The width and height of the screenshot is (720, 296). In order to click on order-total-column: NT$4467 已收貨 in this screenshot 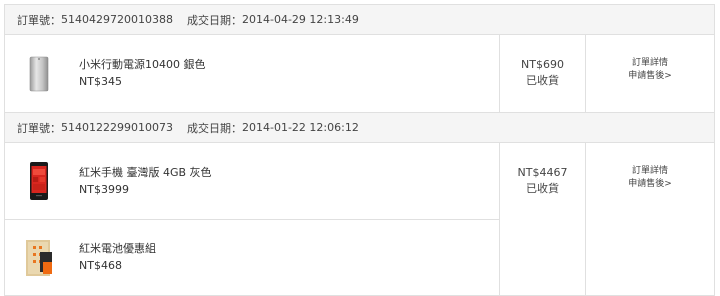, I will do `click(543, 219)`.